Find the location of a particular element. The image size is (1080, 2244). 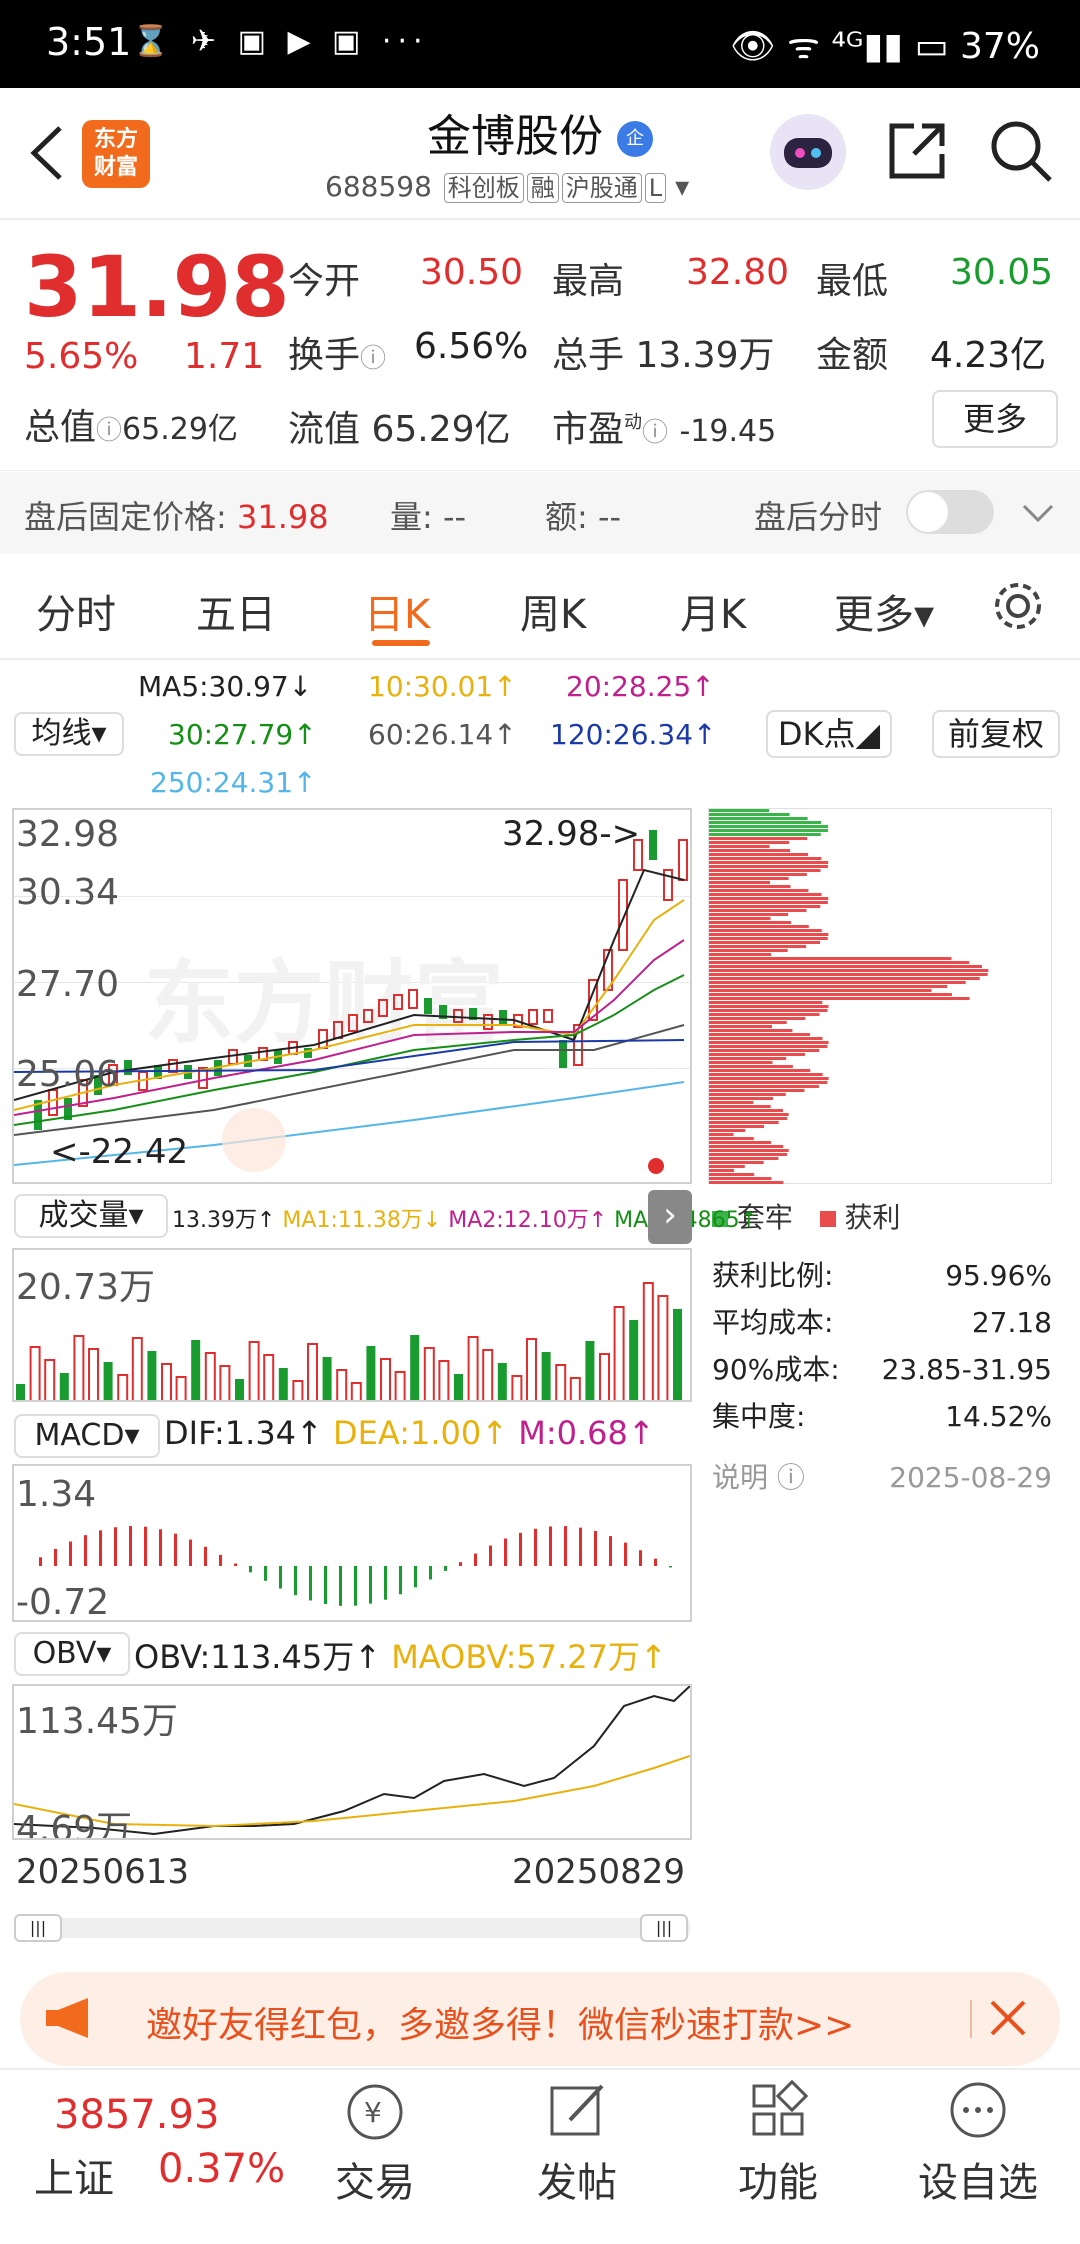

macd-bottom-label: -0.72 is located at coordinates (63, 1602).